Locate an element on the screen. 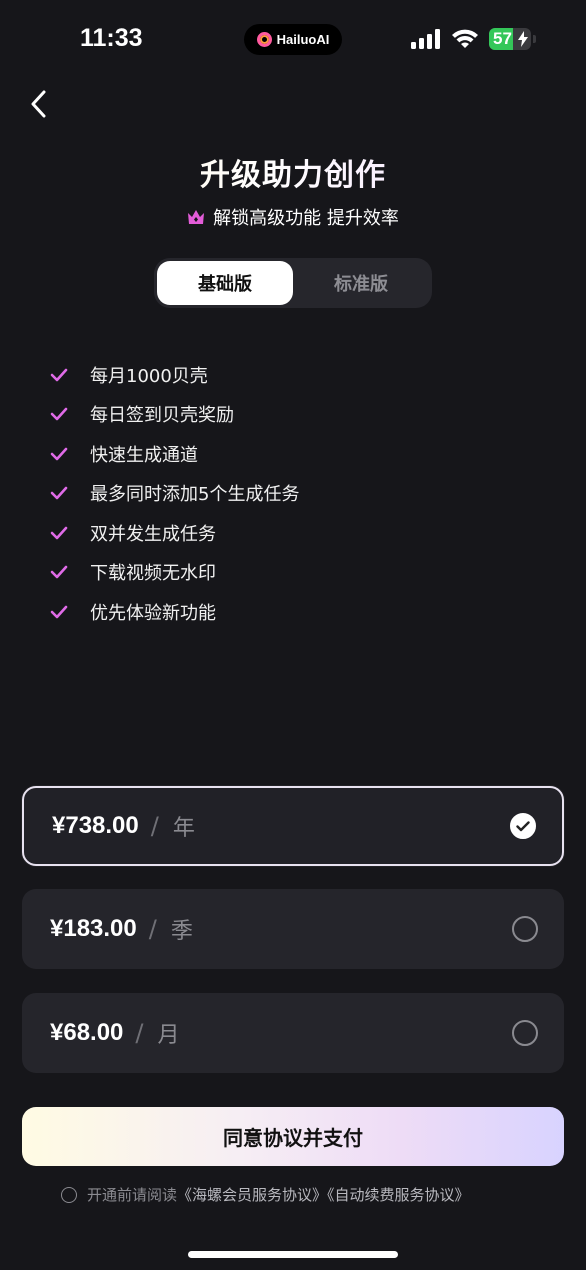 The height and width of the screenshot is (1270, 586). member-agreement-link: 《海螺会员服务协议》 is located at coordinates (252, 1195).